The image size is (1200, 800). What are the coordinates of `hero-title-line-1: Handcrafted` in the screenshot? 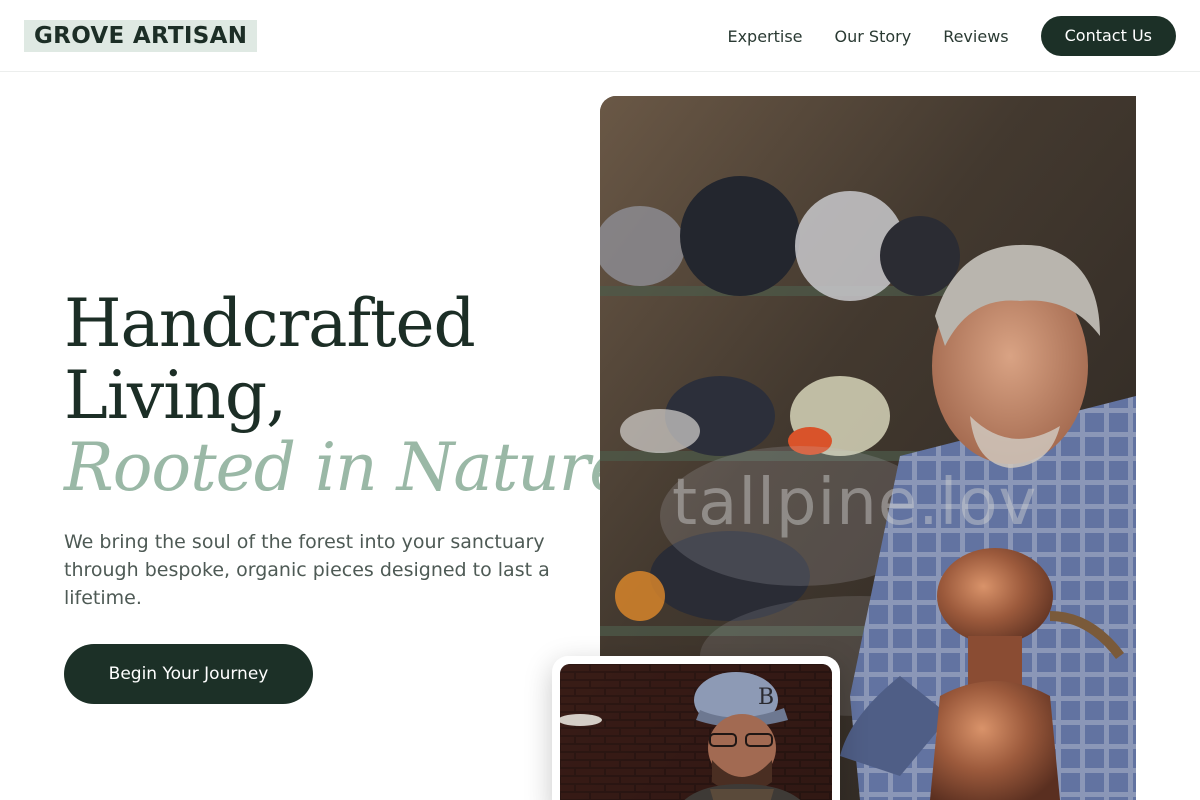 It's located at (270, 323).